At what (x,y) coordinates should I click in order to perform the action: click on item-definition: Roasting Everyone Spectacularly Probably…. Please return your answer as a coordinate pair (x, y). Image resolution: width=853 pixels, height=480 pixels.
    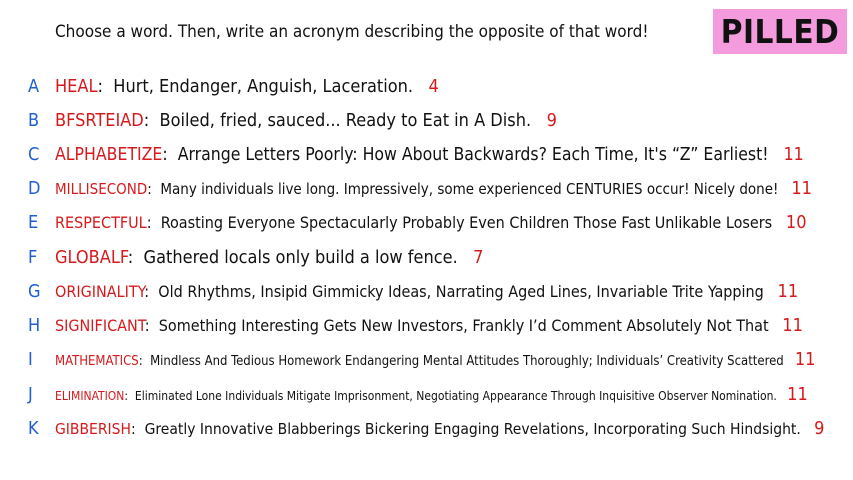
    Looking at the image, I should click on (466, 222).